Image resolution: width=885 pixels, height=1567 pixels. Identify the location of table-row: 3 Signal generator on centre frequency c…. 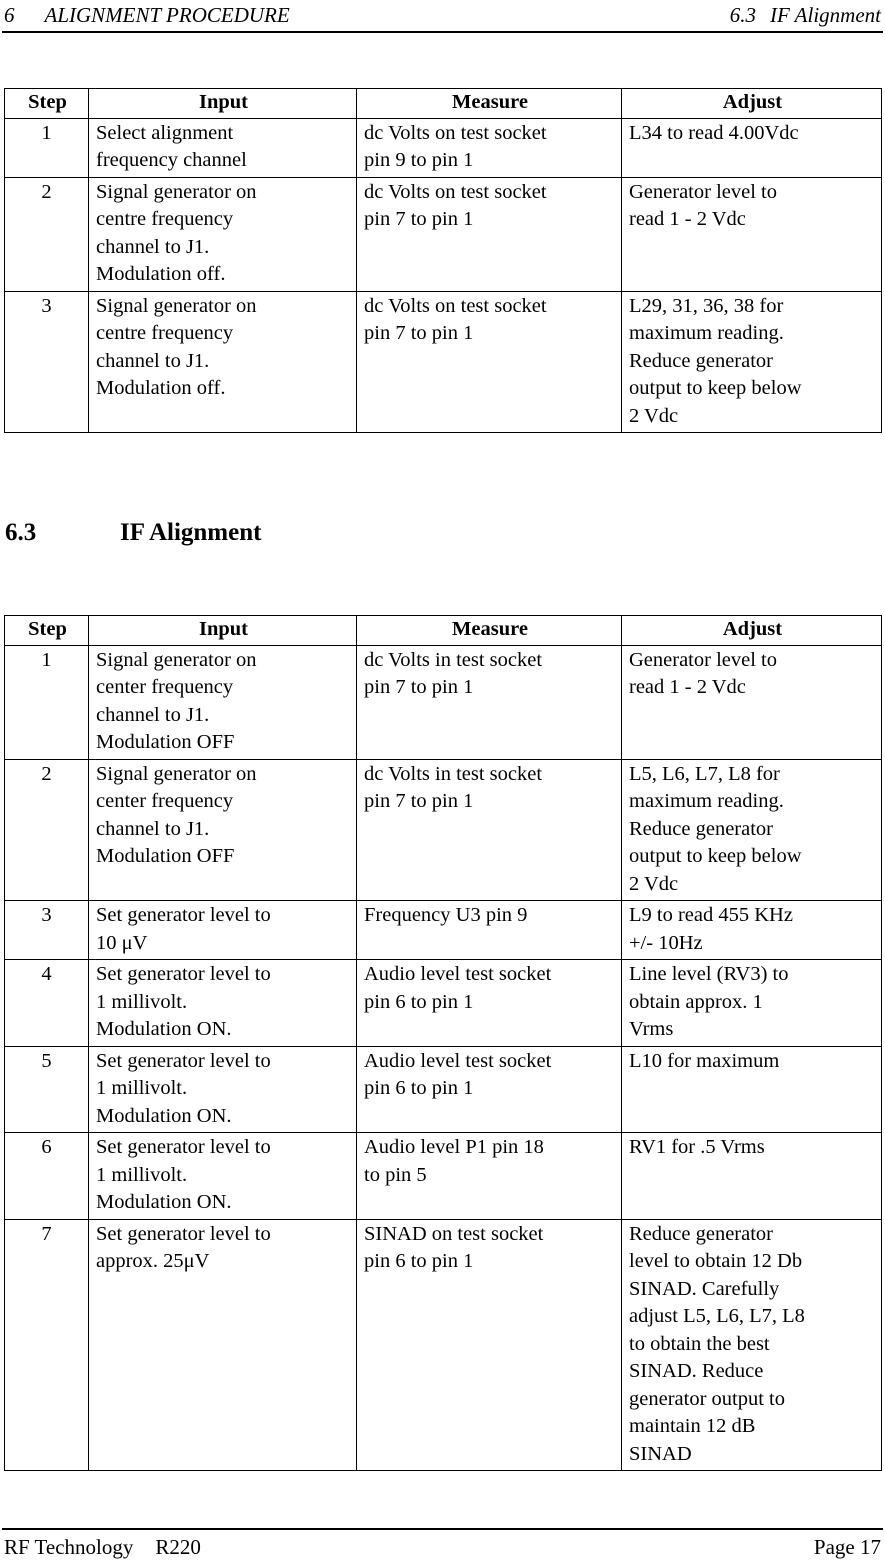
(443, 361).